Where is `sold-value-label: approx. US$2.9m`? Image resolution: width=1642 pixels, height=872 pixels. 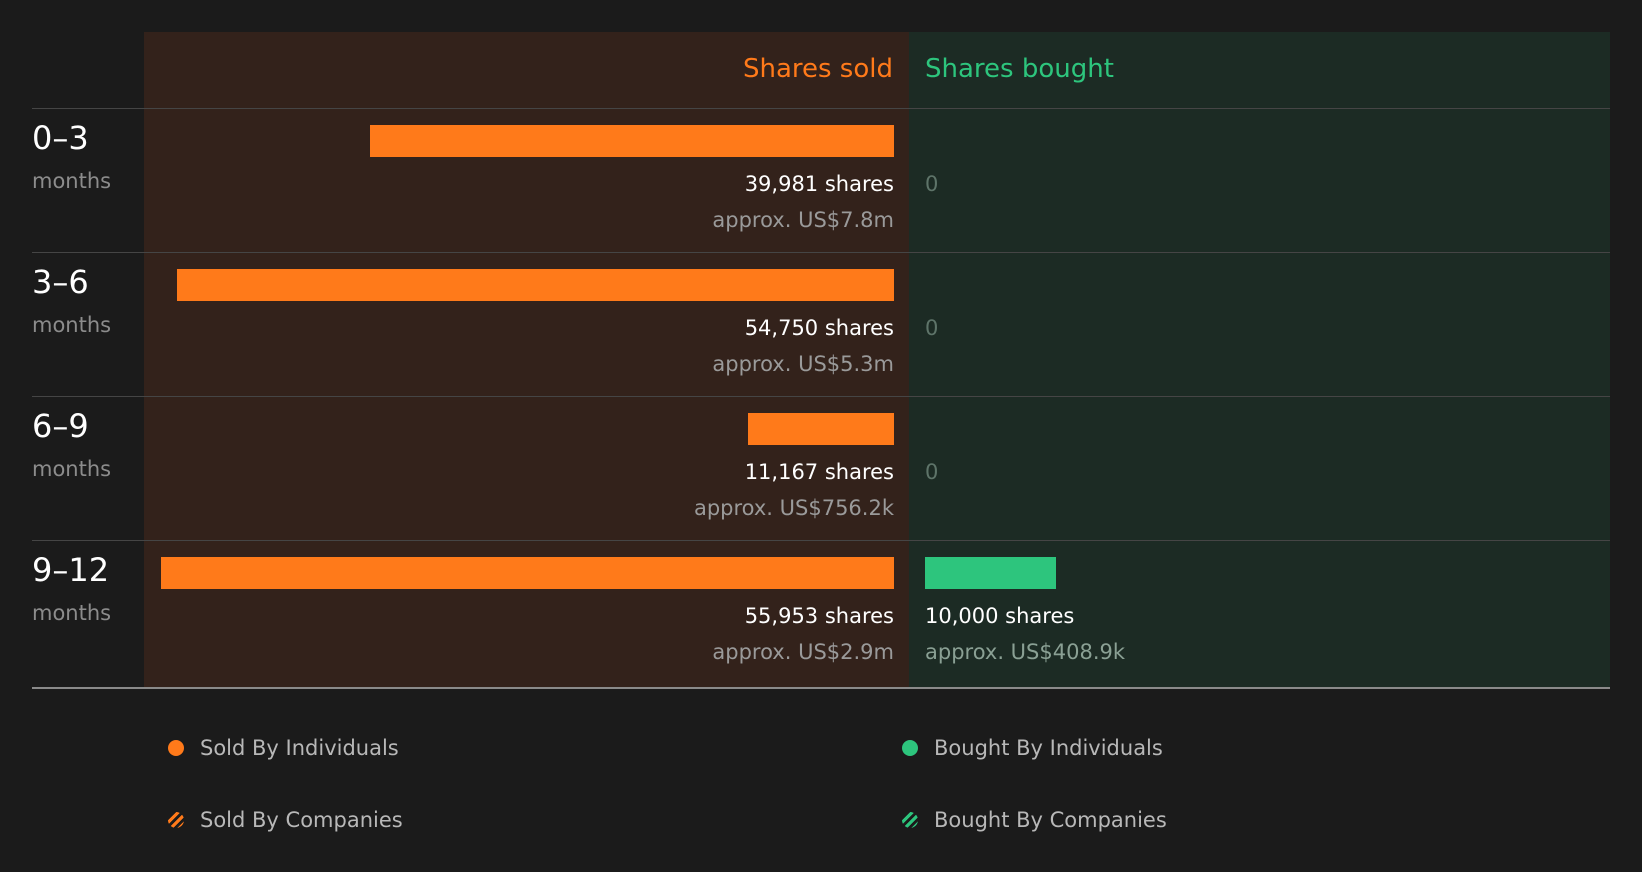 sold-value-label: approx. US$2.9m is located at coordinates (803, 652).